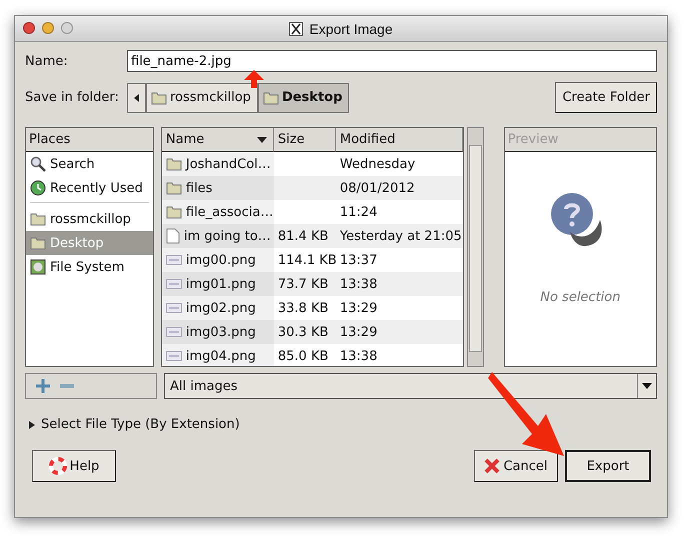 Image resolution: width=686 pixels, height=543 pixels. What do you see at coordinates (67, 28) in the screenshot?
I see `zoom-button` at bounding box center [67, 28].